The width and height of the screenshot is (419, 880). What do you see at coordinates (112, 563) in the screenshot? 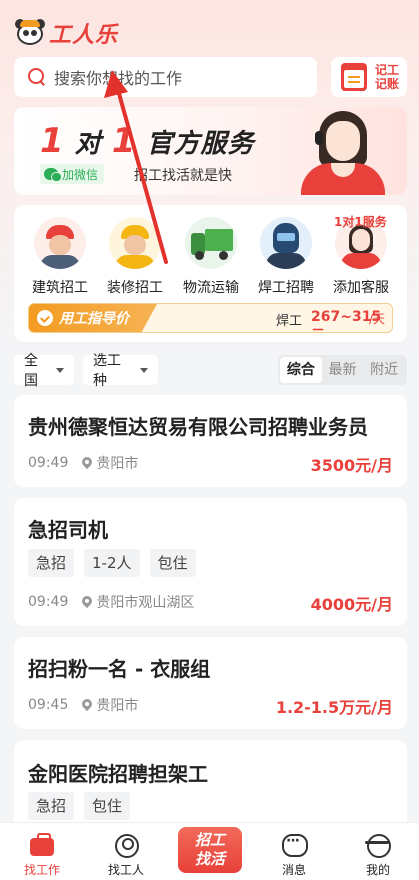
I see `job-tag: 1-2人` at bounding box center [112, 563].